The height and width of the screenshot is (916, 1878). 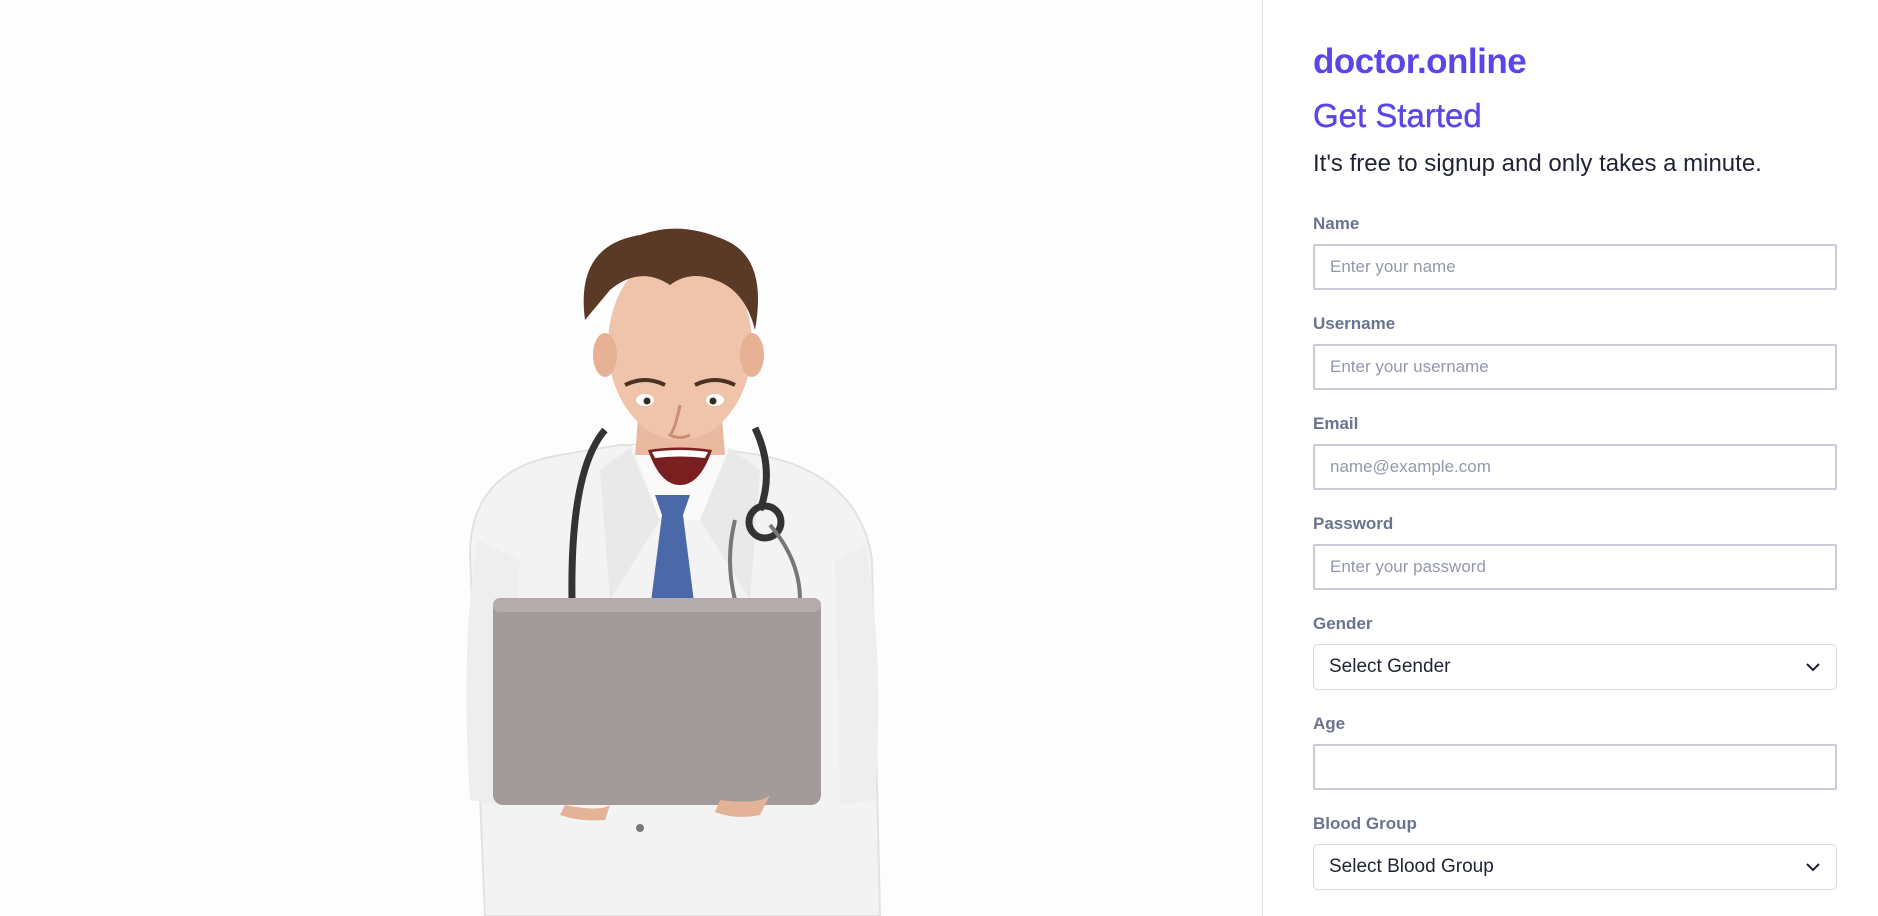 What do you see at coordinates (1575, 567) in the screenshot?
I see `password-input` at bounding box center [1575, 567].